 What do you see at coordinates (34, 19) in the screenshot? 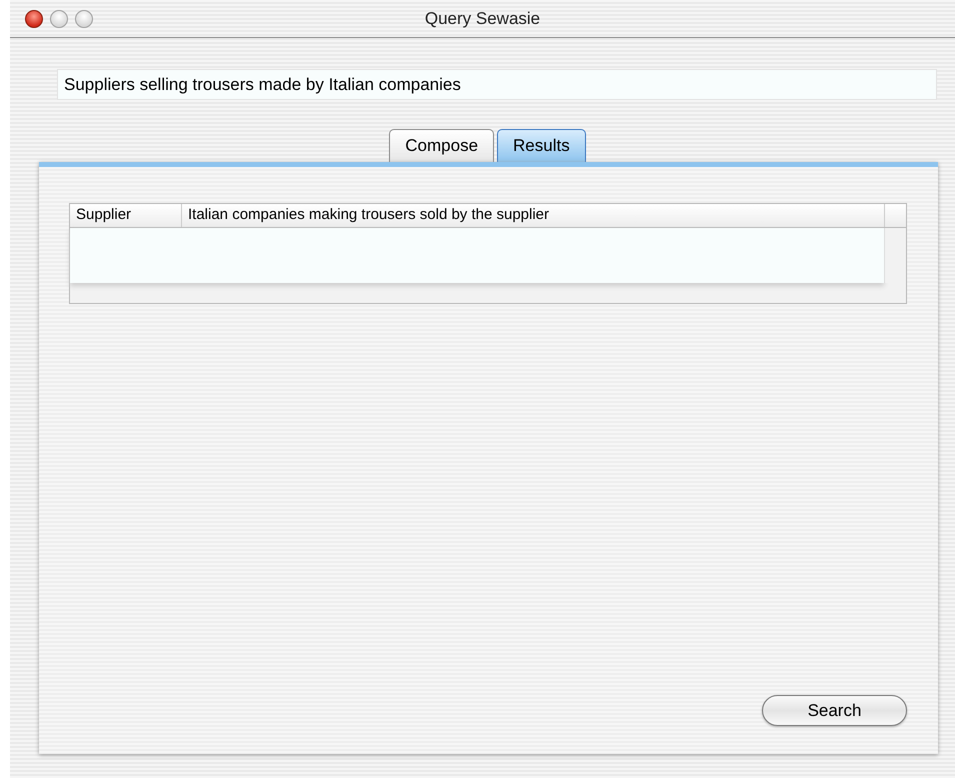
I see `close-button` at bounding box center [34, 19].